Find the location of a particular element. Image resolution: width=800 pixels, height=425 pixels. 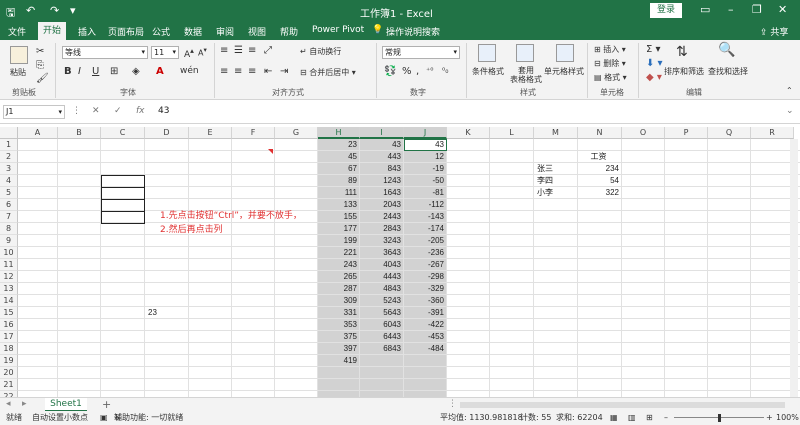

sort-filter-icon: ⇅ is located at coordinates (682, 52).